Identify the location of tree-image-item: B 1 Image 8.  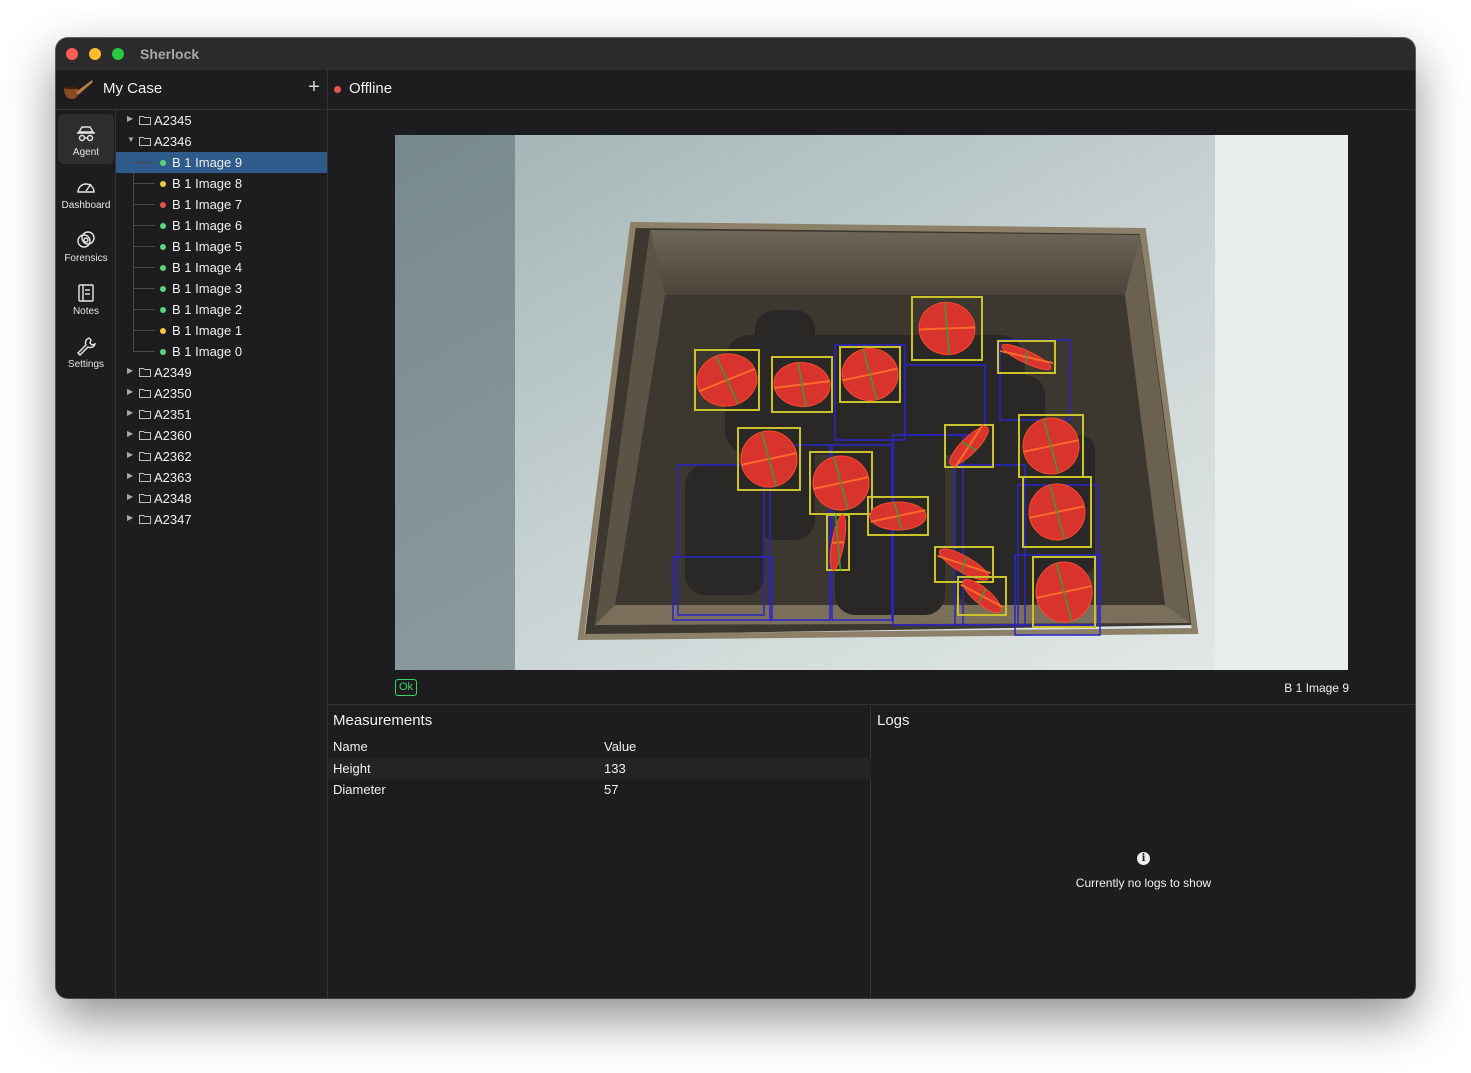
(221, 183).